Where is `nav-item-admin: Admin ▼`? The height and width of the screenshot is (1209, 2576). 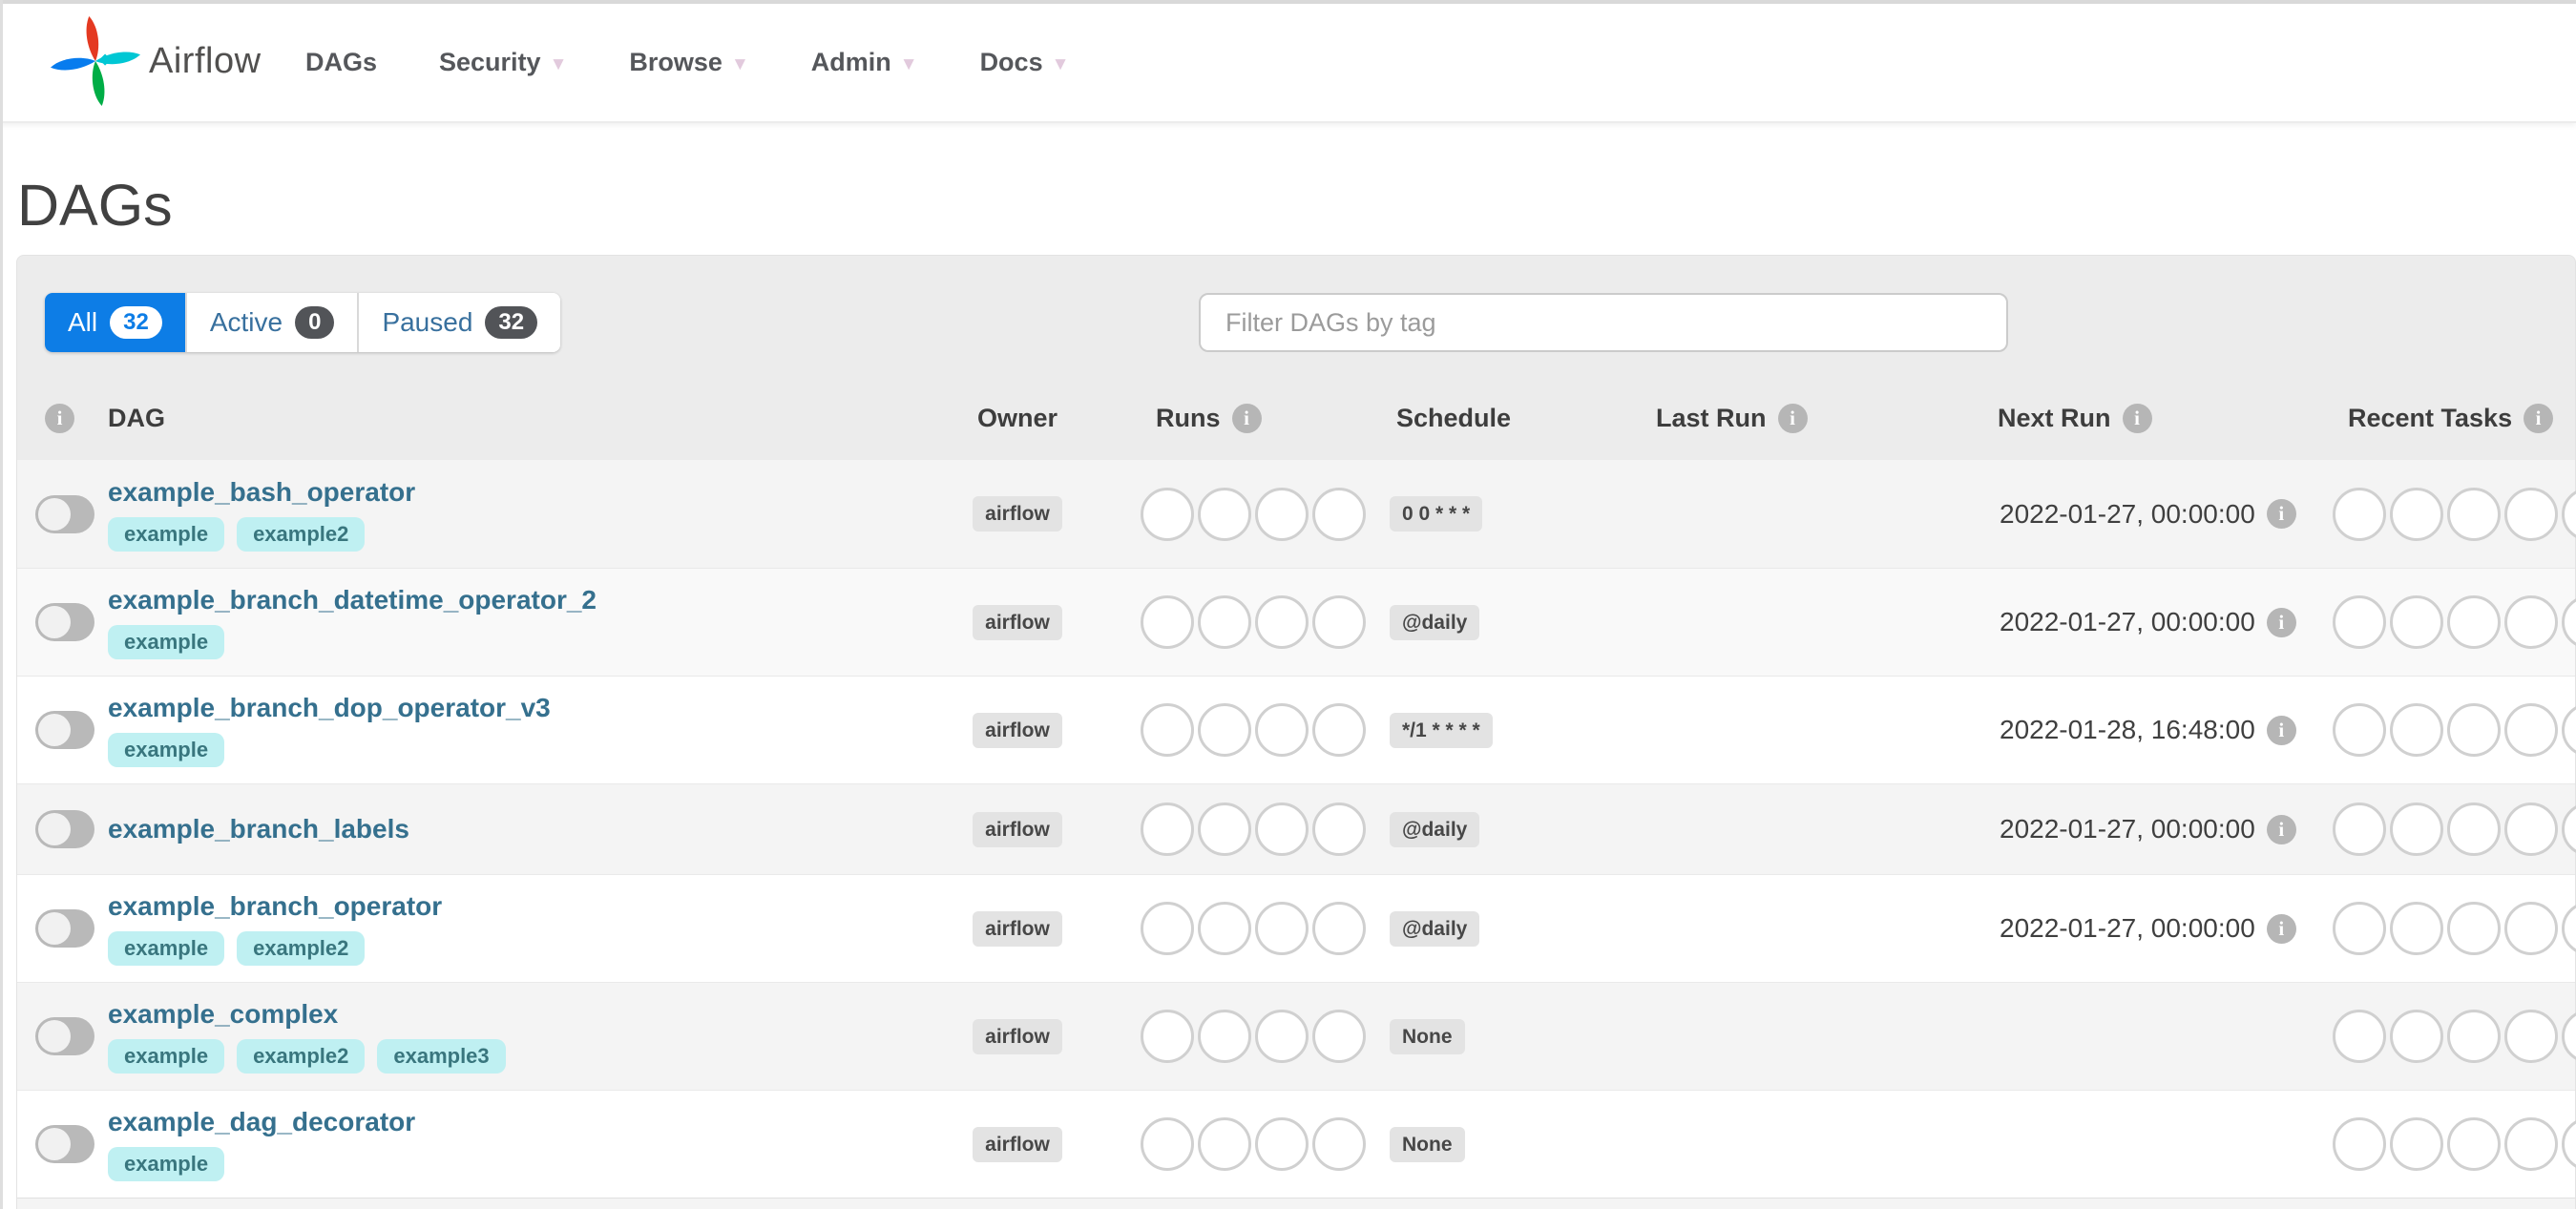
nav-item-admin: Admin ▼ is located at coordinates (864, 62).